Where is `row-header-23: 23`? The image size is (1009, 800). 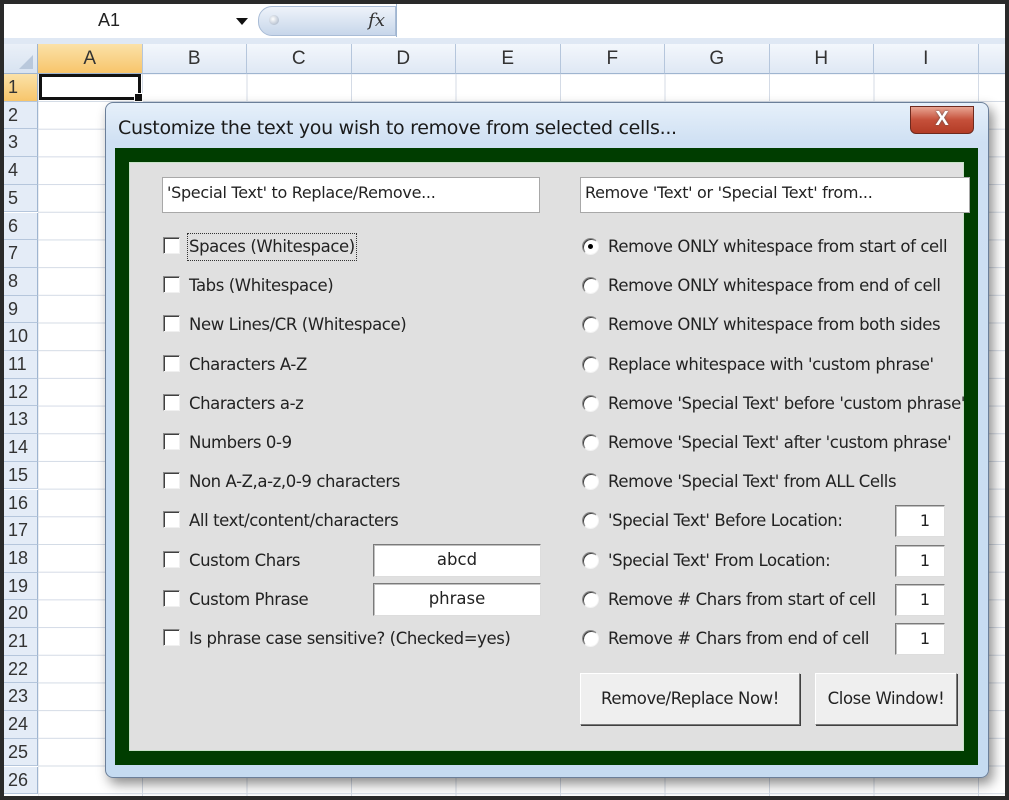
row-header-23: 23 is located at coordinates (21, 697).